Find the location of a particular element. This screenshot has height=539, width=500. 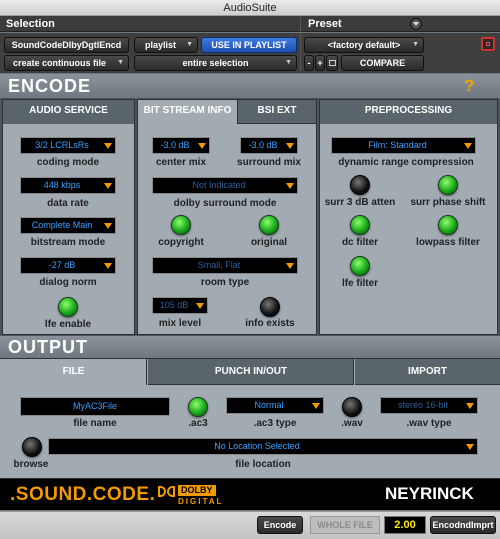

dolby-word: DOLBY is located at coordinates (197, 490).